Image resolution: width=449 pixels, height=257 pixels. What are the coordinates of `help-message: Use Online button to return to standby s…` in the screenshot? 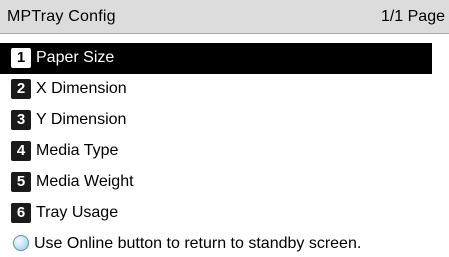 It's located at (198, 243).